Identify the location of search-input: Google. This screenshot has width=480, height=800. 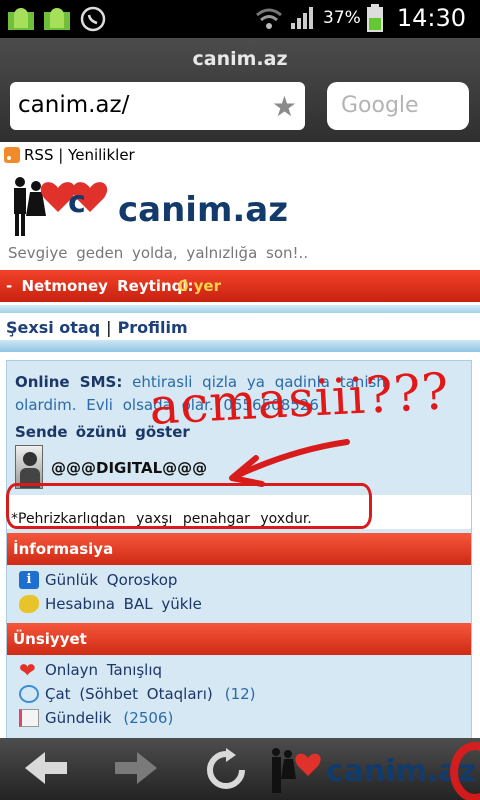
(398, 106).